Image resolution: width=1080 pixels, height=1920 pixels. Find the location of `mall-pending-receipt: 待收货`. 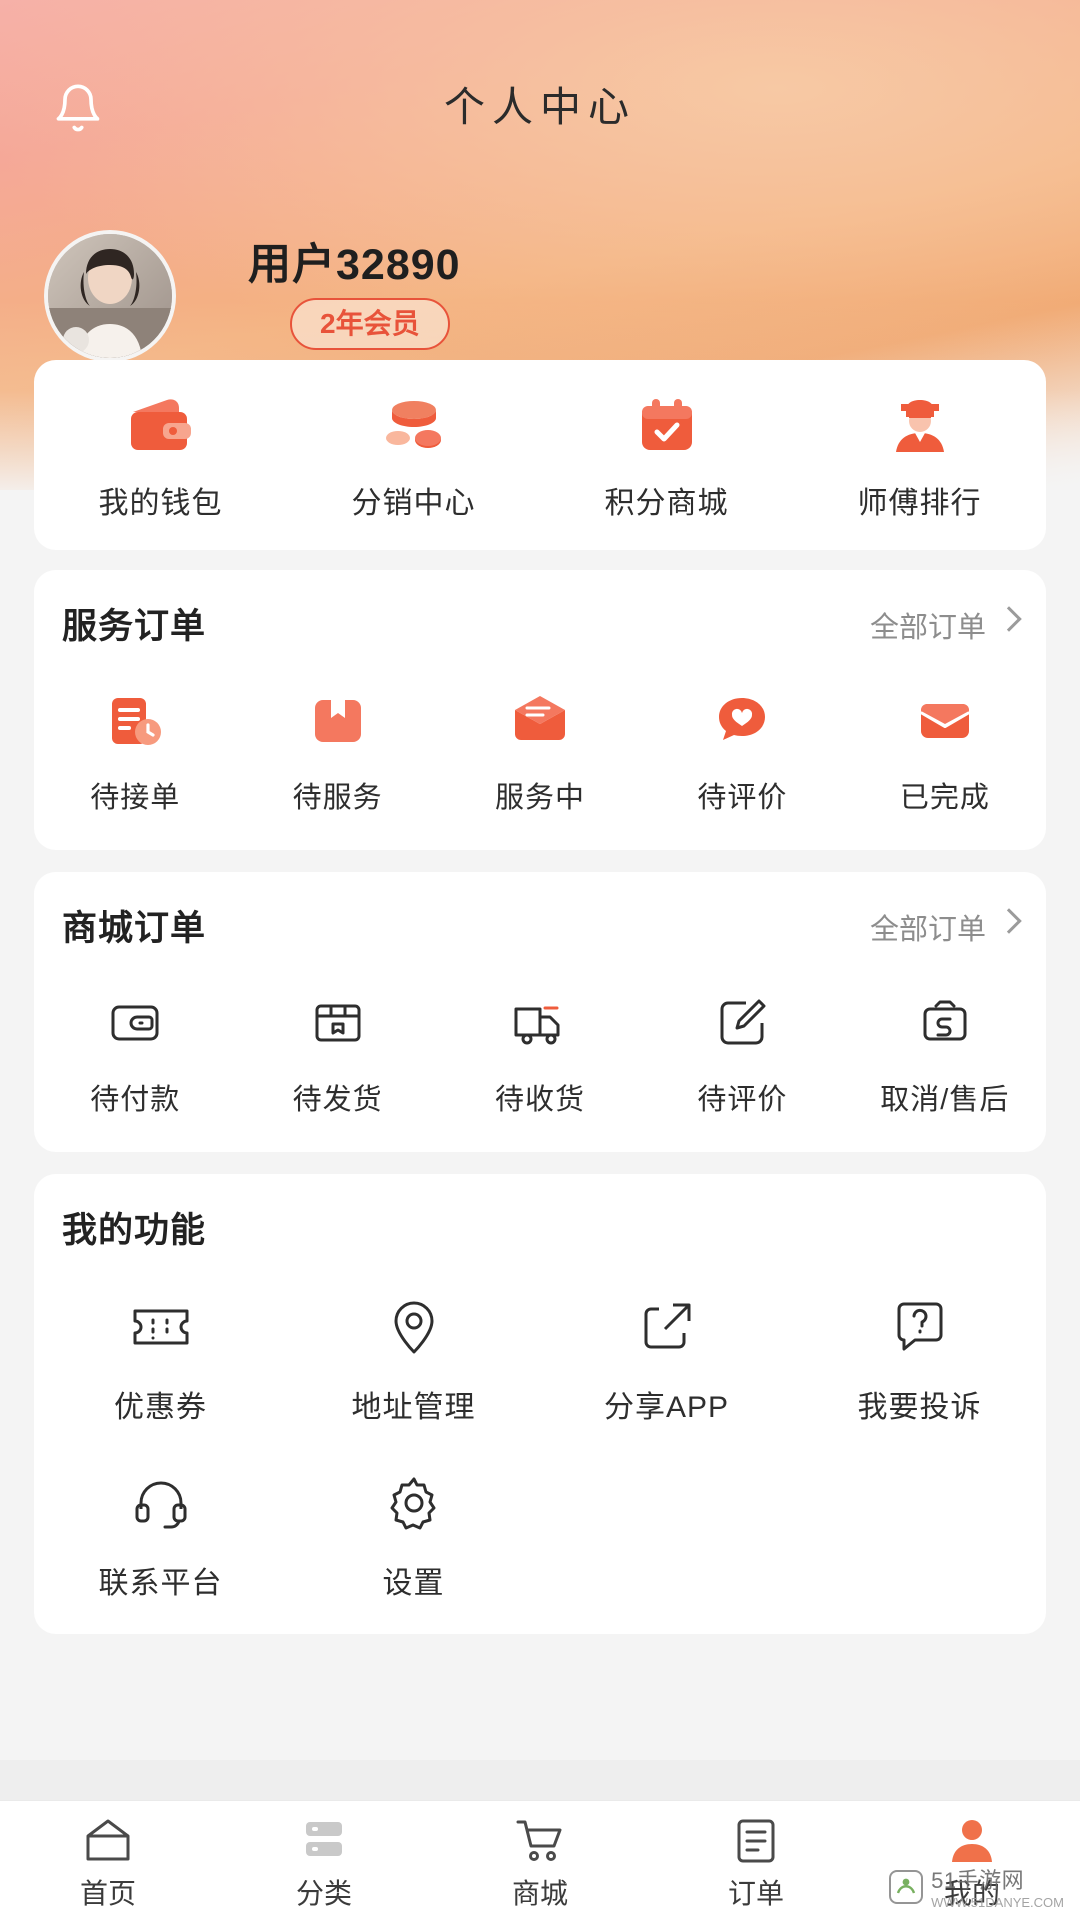

mall-pending-receipt: 待收货 is located at coordinates (540, 1055).